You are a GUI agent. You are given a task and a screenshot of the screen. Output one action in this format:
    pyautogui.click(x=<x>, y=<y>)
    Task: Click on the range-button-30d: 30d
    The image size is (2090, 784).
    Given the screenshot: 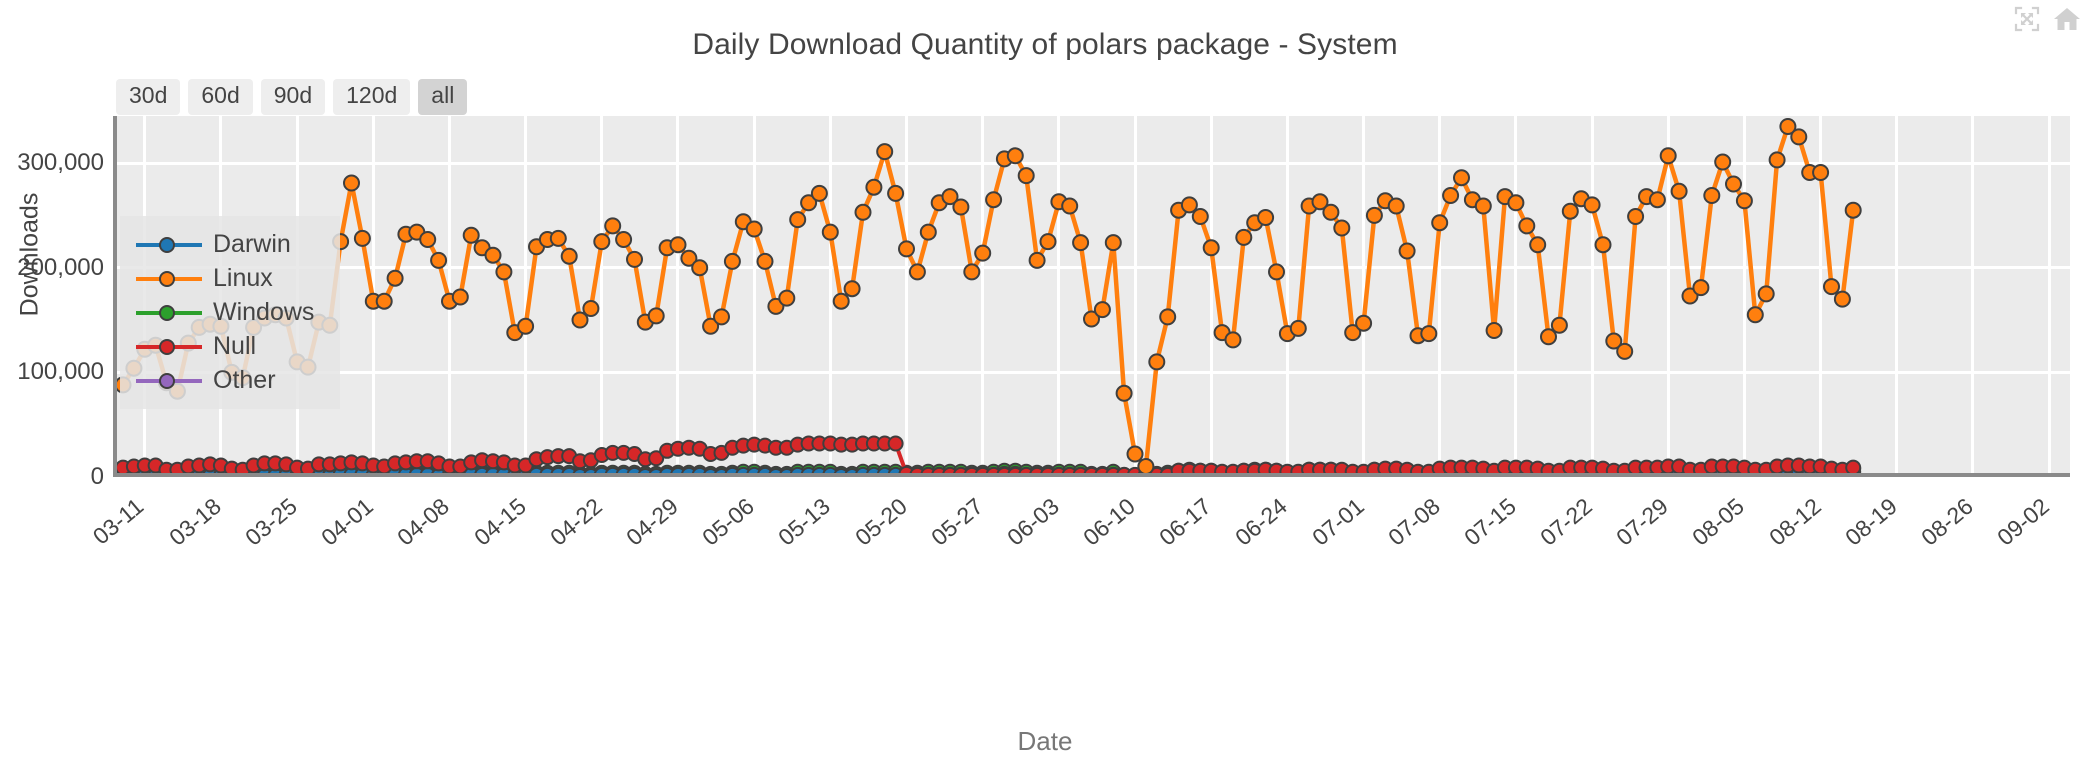 What is the action you would take?
    pyautogui.click(x=148, y=97)
    